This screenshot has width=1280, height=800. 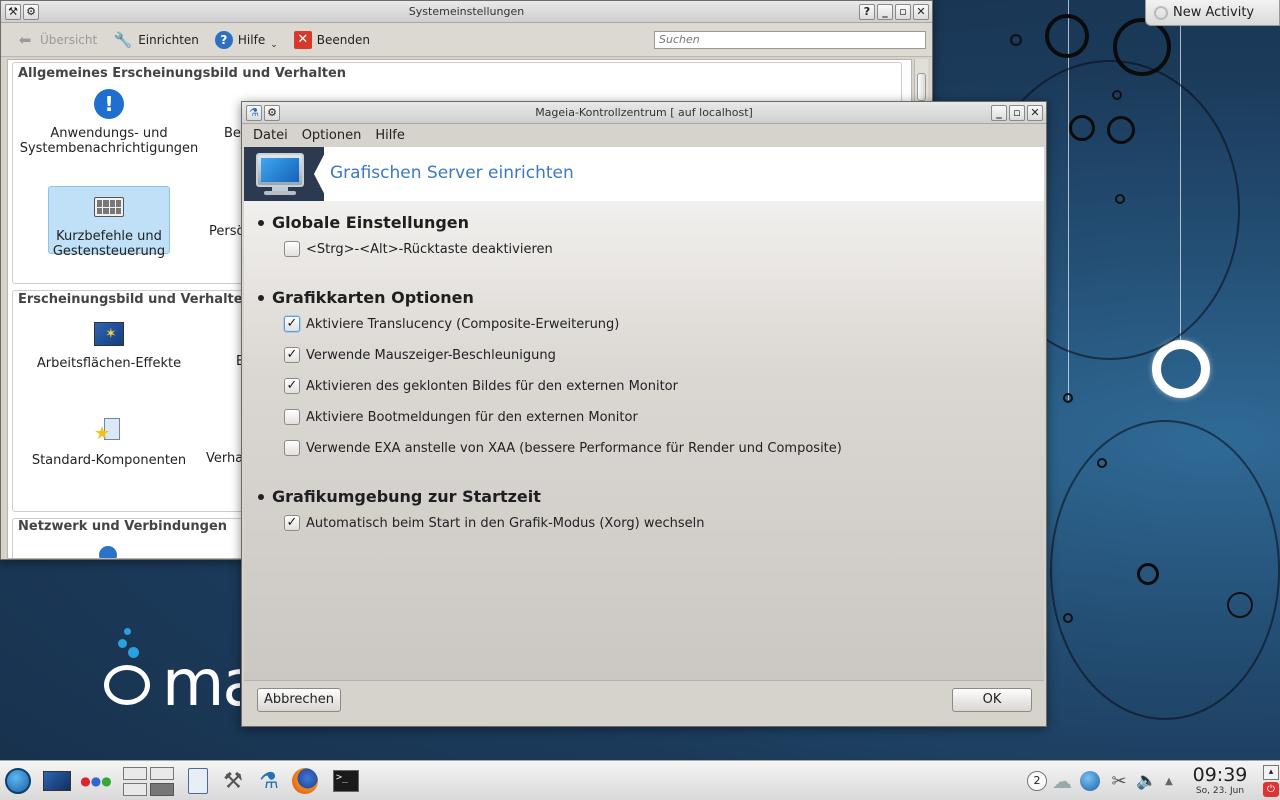 What do you see at coordinates (1165, 570) in the screenshot?
I see `wallpaper-swirl` at bounding box center [1165, 570].